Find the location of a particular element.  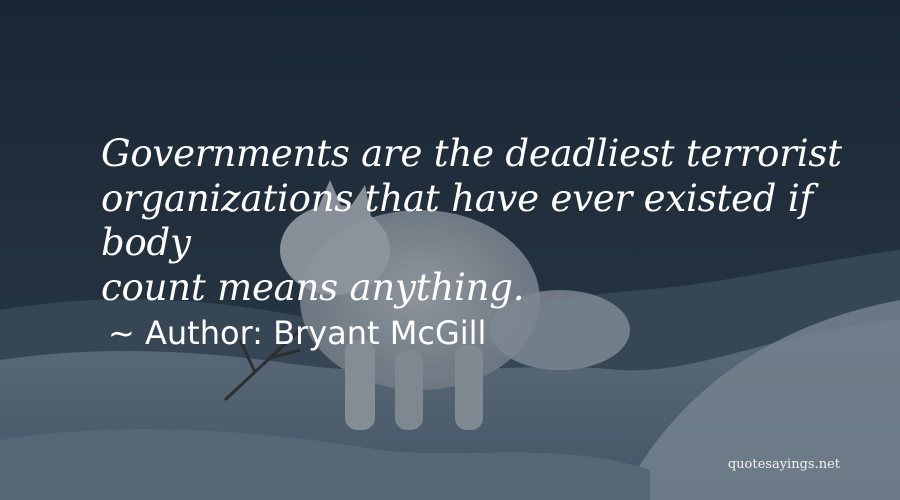

quote-line: count means anything. is located at coordinates (313, 287).